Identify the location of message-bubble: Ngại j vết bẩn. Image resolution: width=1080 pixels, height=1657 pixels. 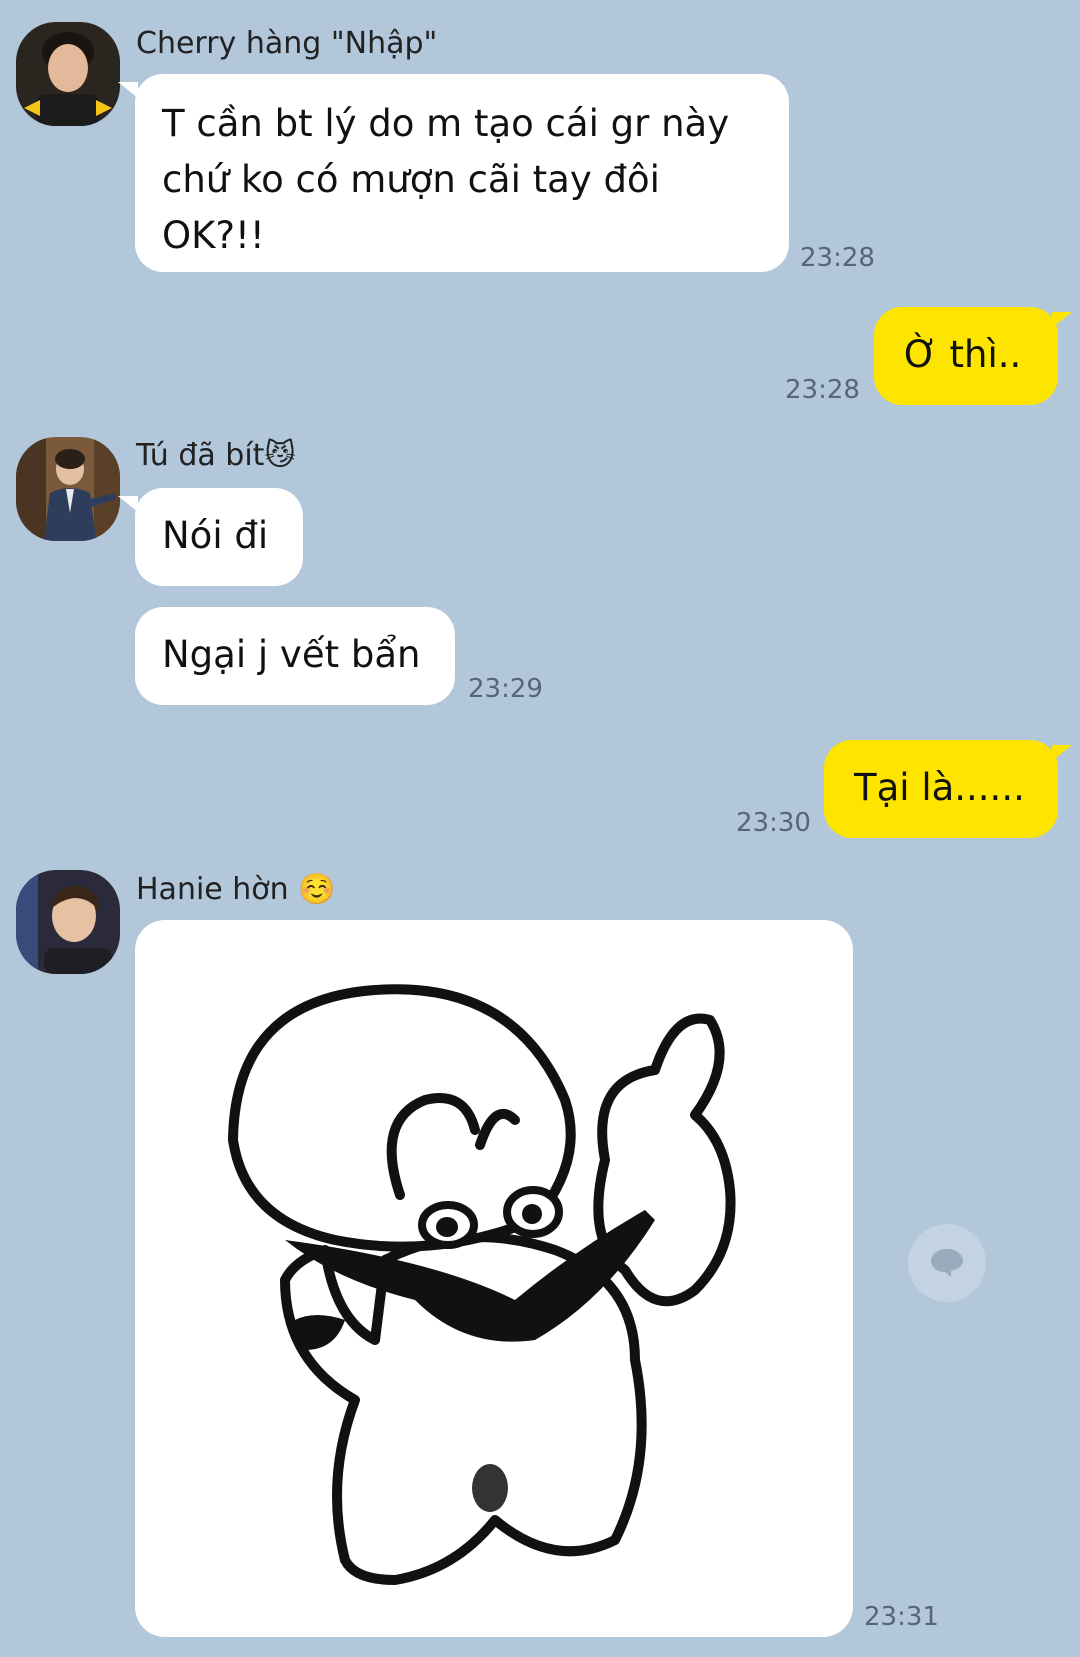
(295, 656).